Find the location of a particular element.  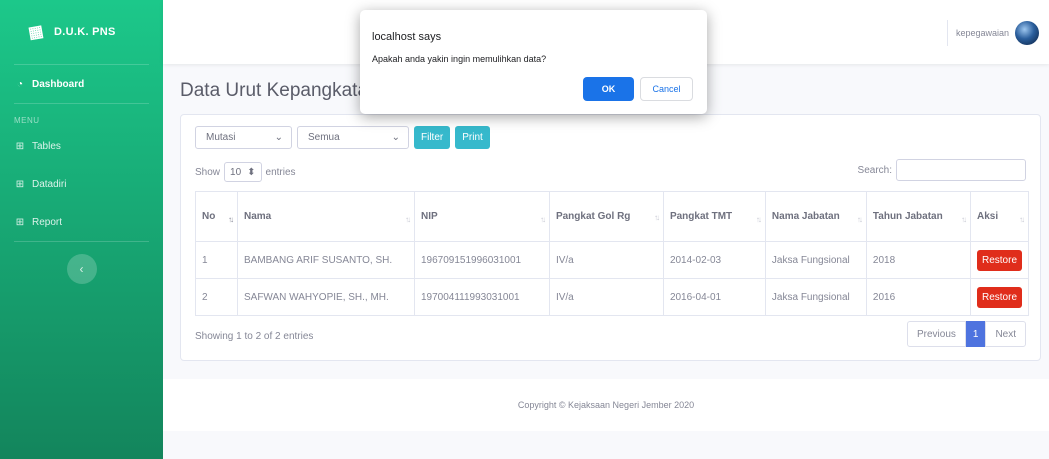

cell-tahun-jabatan: 2018 is located at coordinates (918, 260).